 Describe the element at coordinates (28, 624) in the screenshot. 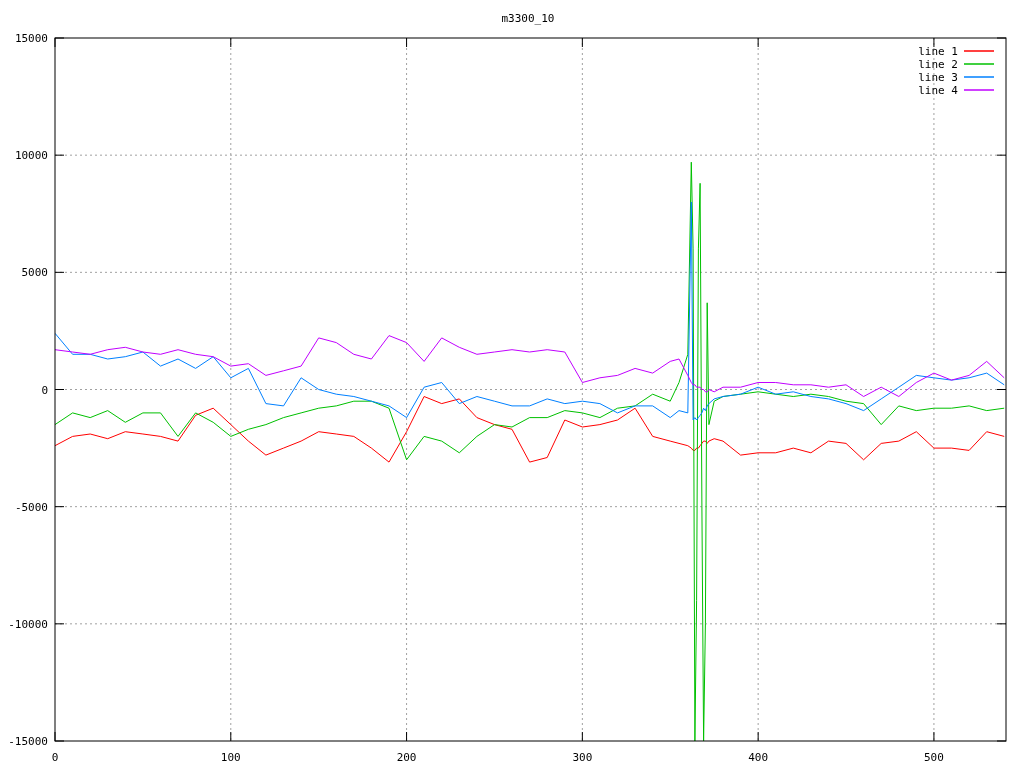

I see `y-tick-label: -10000` at that location.